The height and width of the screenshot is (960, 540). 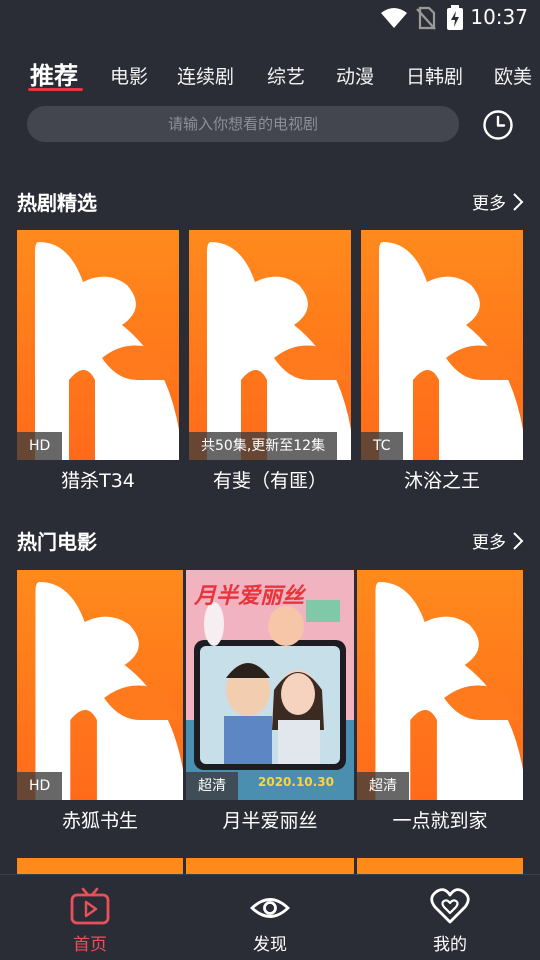 I want to click on nav-item-discover: 发现, so click(x=270, y=917).